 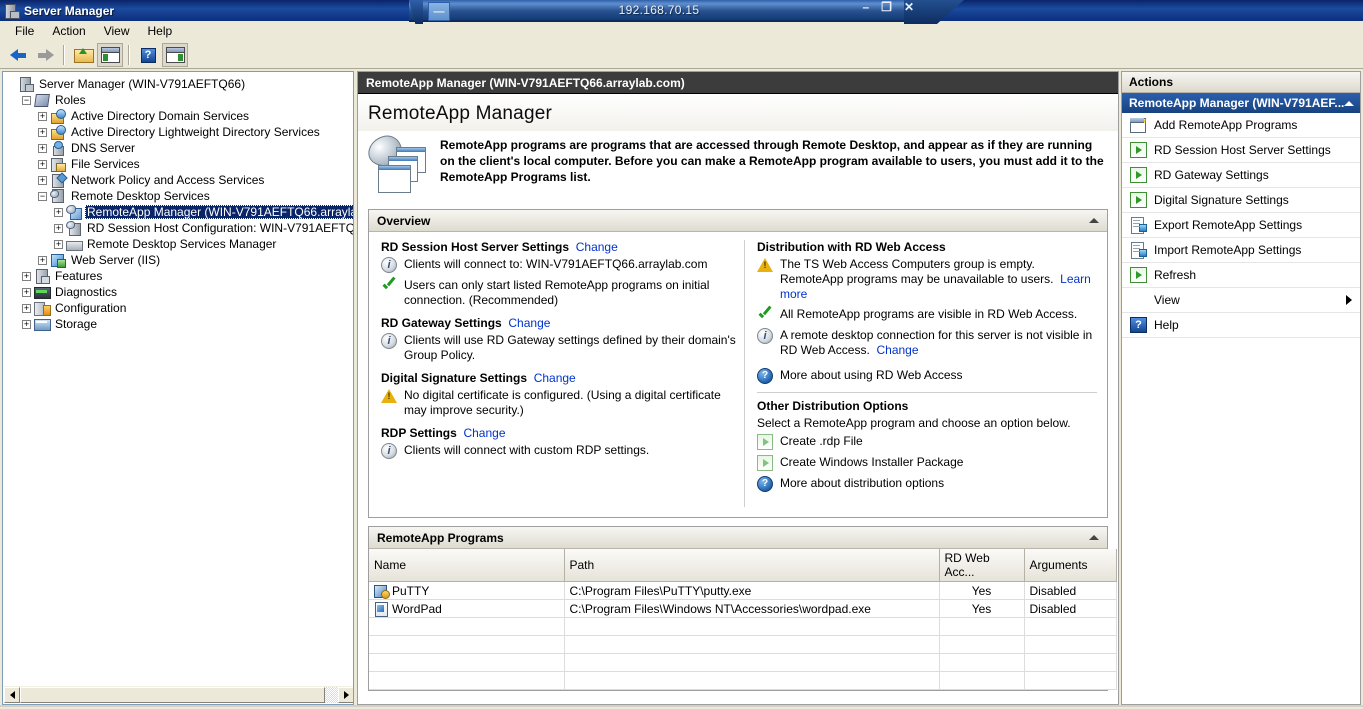 What do you see at coordinates (345, 694) in the screenshot?
I see `scroll-right-button` at bounding box center [345, 694].